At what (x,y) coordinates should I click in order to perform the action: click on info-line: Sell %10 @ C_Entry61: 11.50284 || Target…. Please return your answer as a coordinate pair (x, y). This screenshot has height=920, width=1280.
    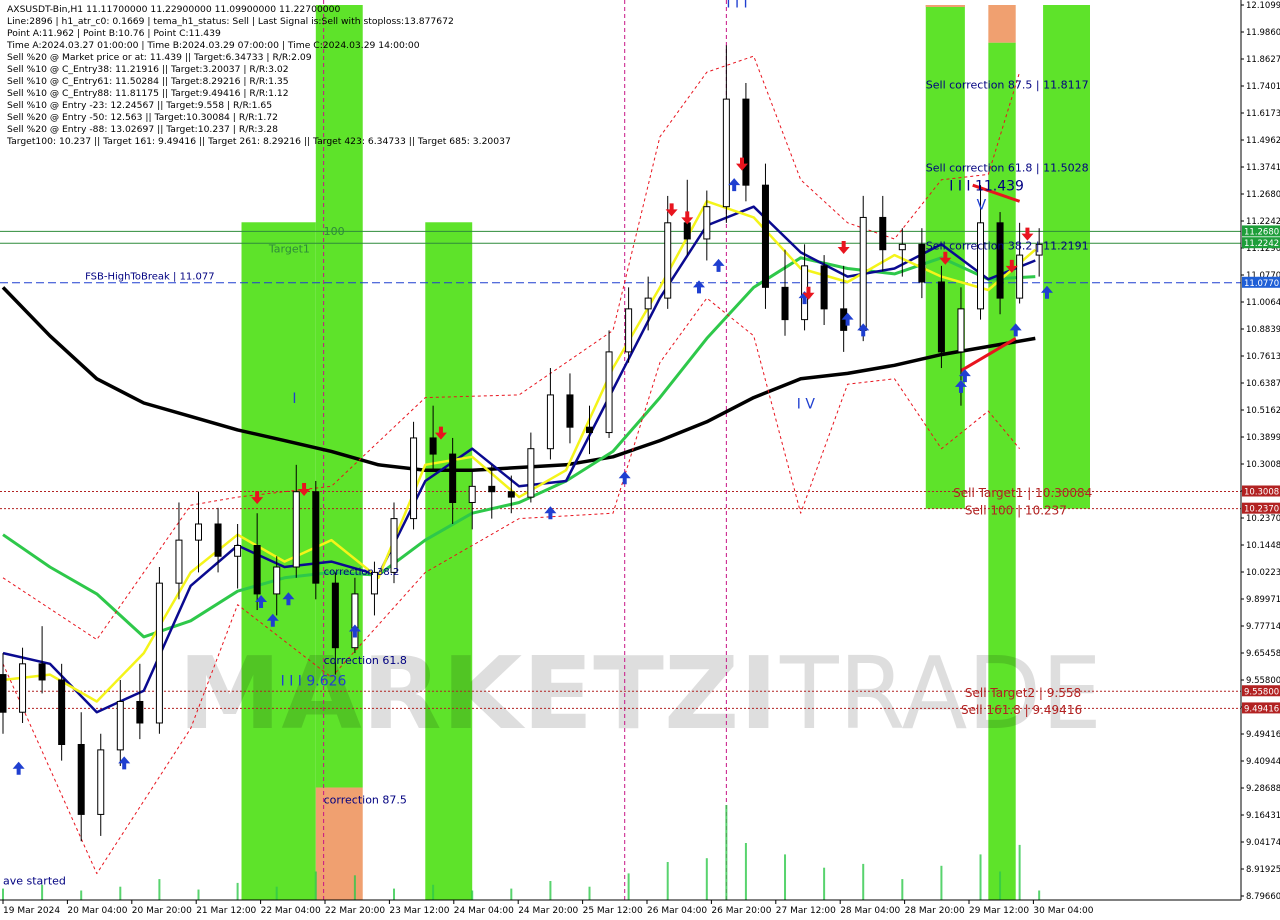
    Looking at the image, I should click on (148, 81).